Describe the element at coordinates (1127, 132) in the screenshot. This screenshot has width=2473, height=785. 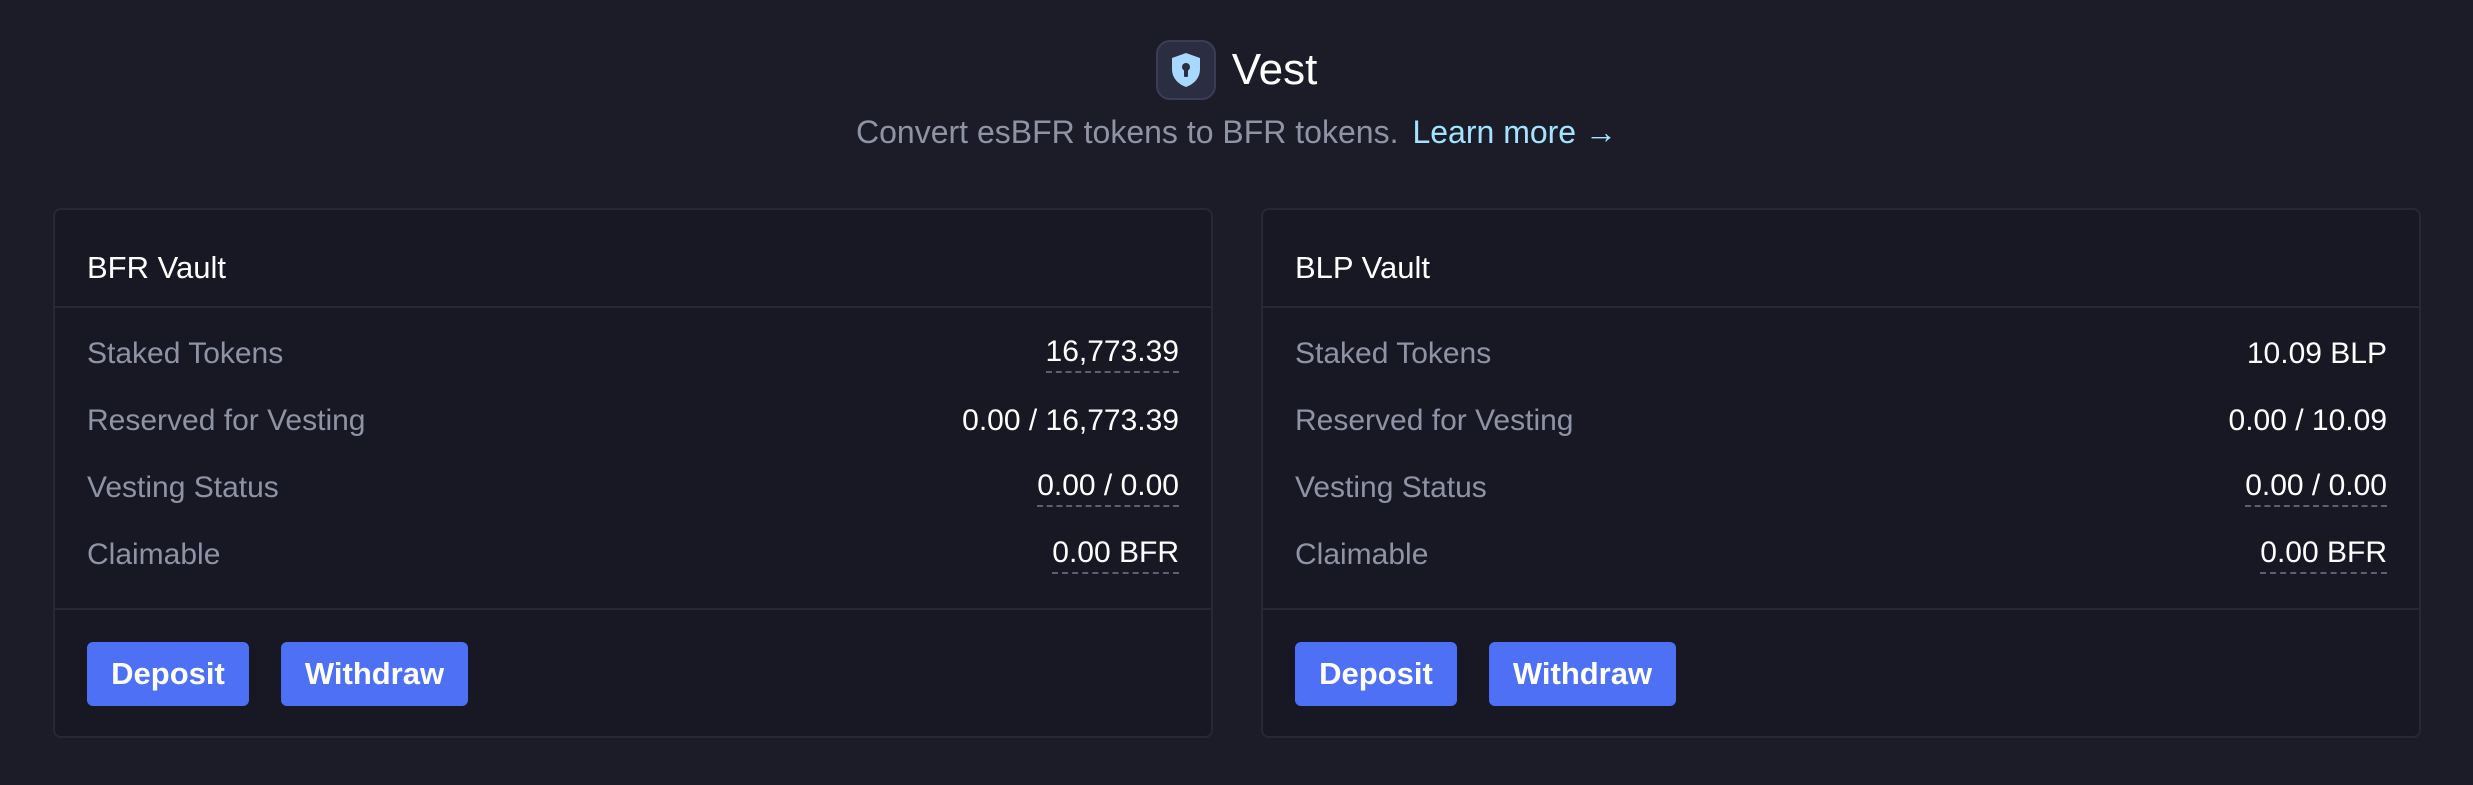
I see `page-subtitle: Convert esBFR tokens to BFR tokens.` at that location.